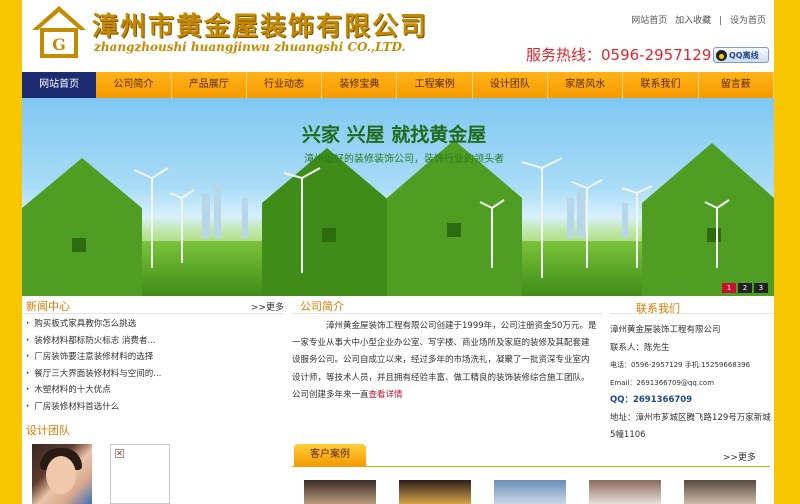 Image resolution: width=800 pixels, height=504 pixels. Describe the element at coordinates (511, 85) in the screenshot. I see `nav-item-design-team: 设计团队` at that location.